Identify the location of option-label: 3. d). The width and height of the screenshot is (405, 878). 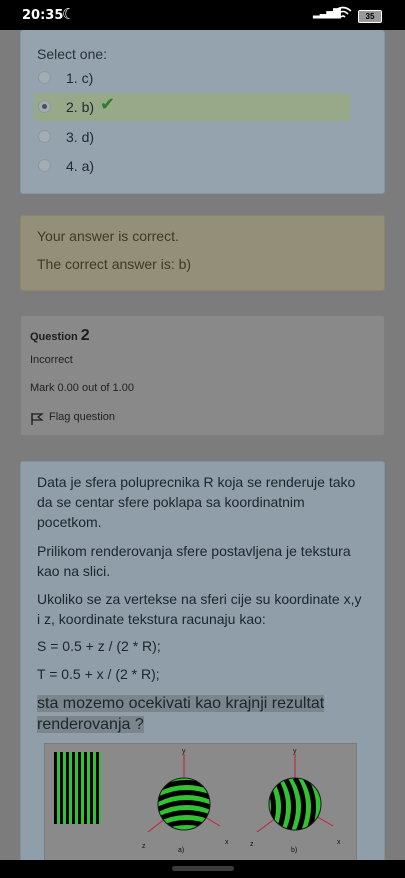
(80, 137).